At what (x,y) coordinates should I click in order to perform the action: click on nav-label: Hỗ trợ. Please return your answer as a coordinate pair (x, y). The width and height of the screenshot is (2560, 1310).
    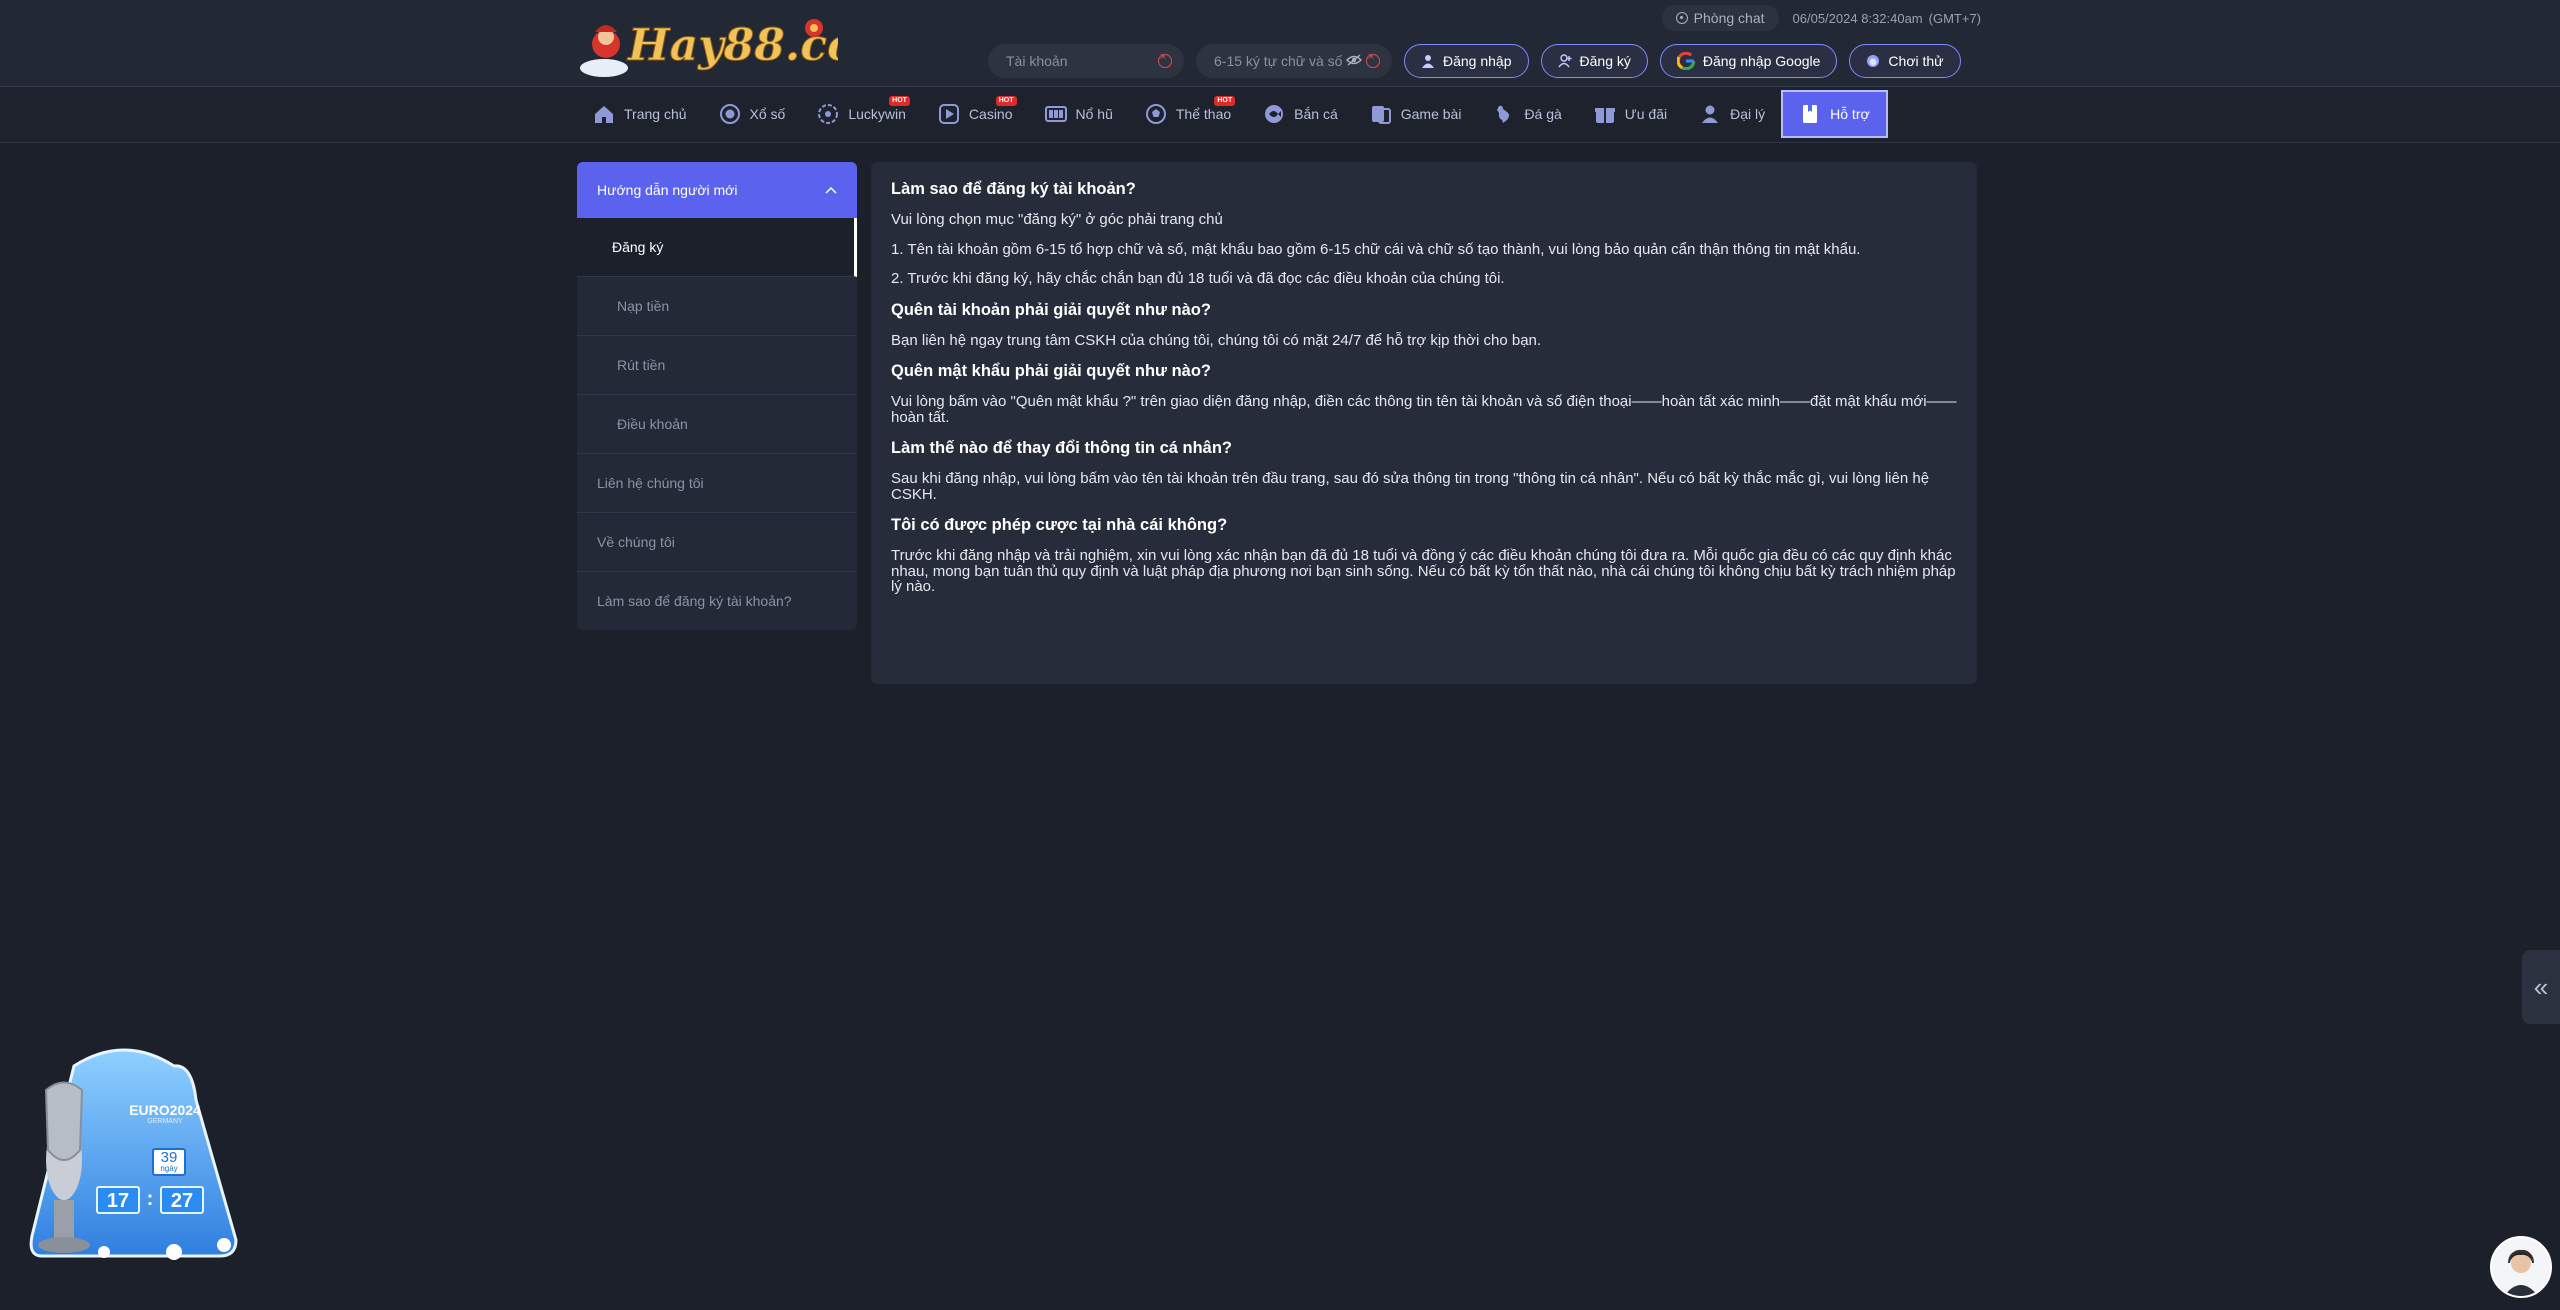
    Looking at the image, I should click on (1850, 114).